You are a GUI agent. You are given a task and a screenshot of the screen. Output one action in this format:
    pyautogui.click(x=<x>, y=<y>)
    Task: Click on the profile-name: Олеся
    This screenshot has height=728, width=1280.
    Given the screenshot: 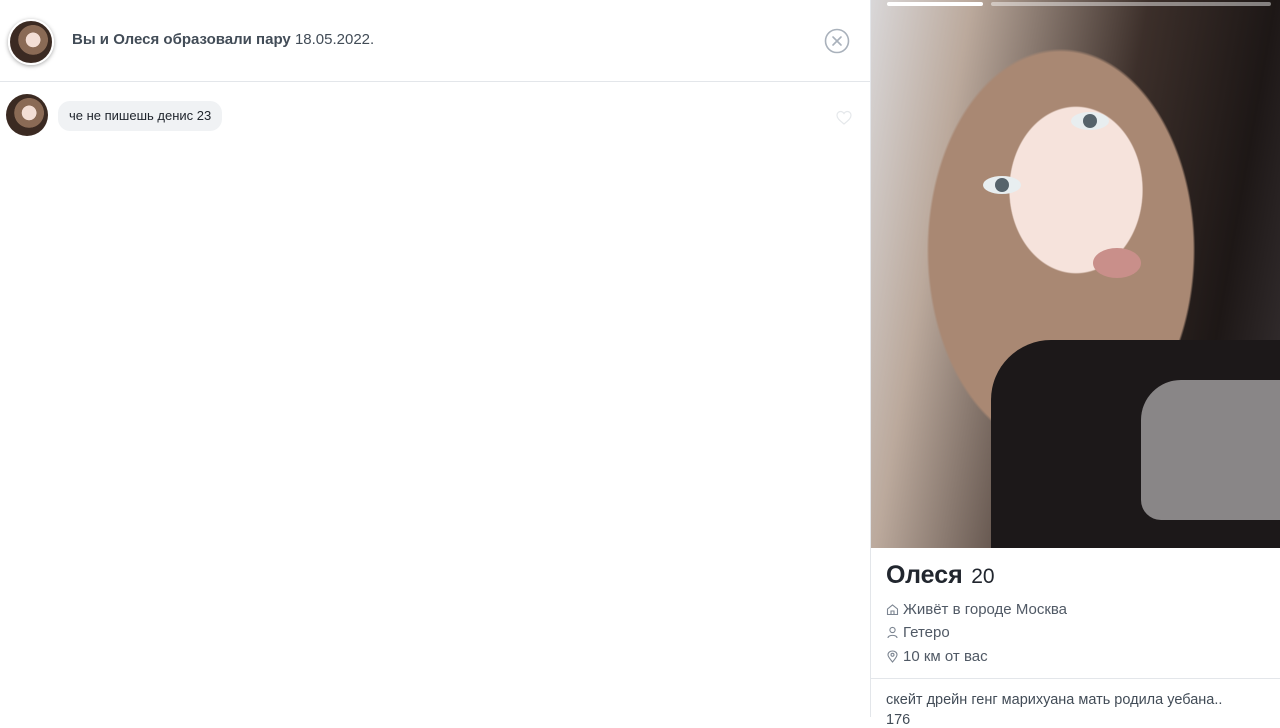 What is the action you would take?
    pyautogui.click(x=924, y=575)
    